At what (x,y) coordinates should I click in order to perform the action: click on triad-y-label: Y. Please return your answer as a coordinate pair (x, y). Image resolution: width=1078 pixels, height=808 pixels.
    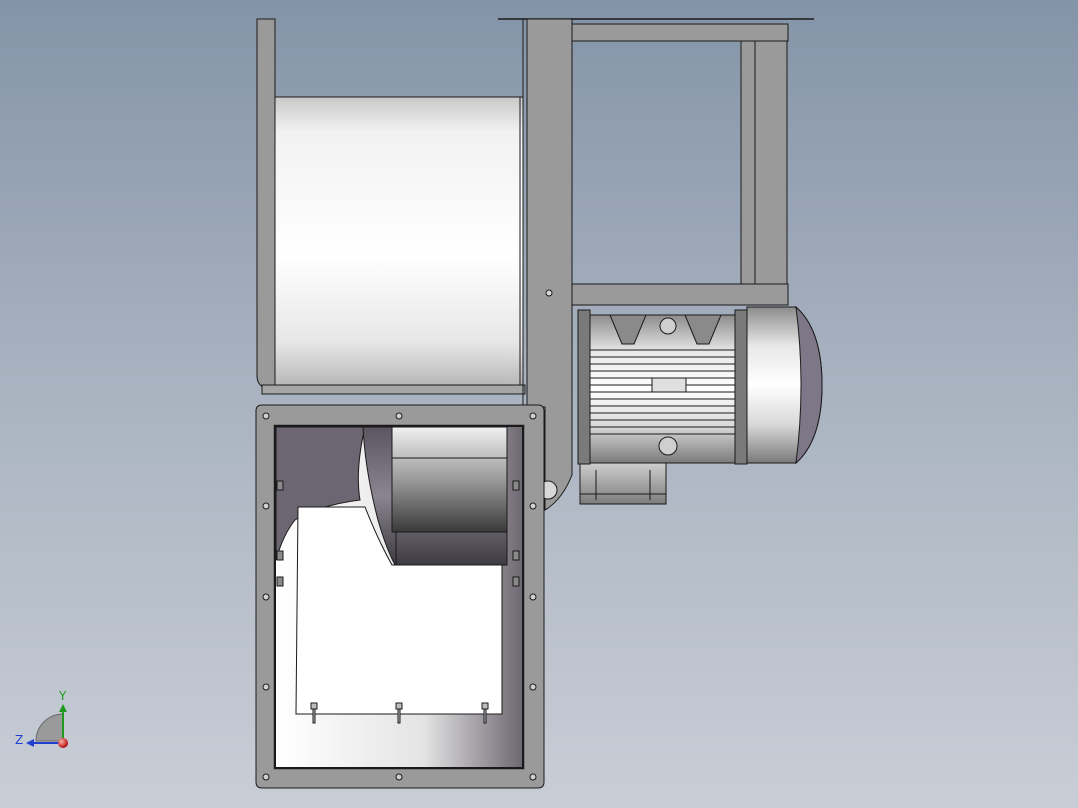
    Looking at the image, I should click on (62, 696).